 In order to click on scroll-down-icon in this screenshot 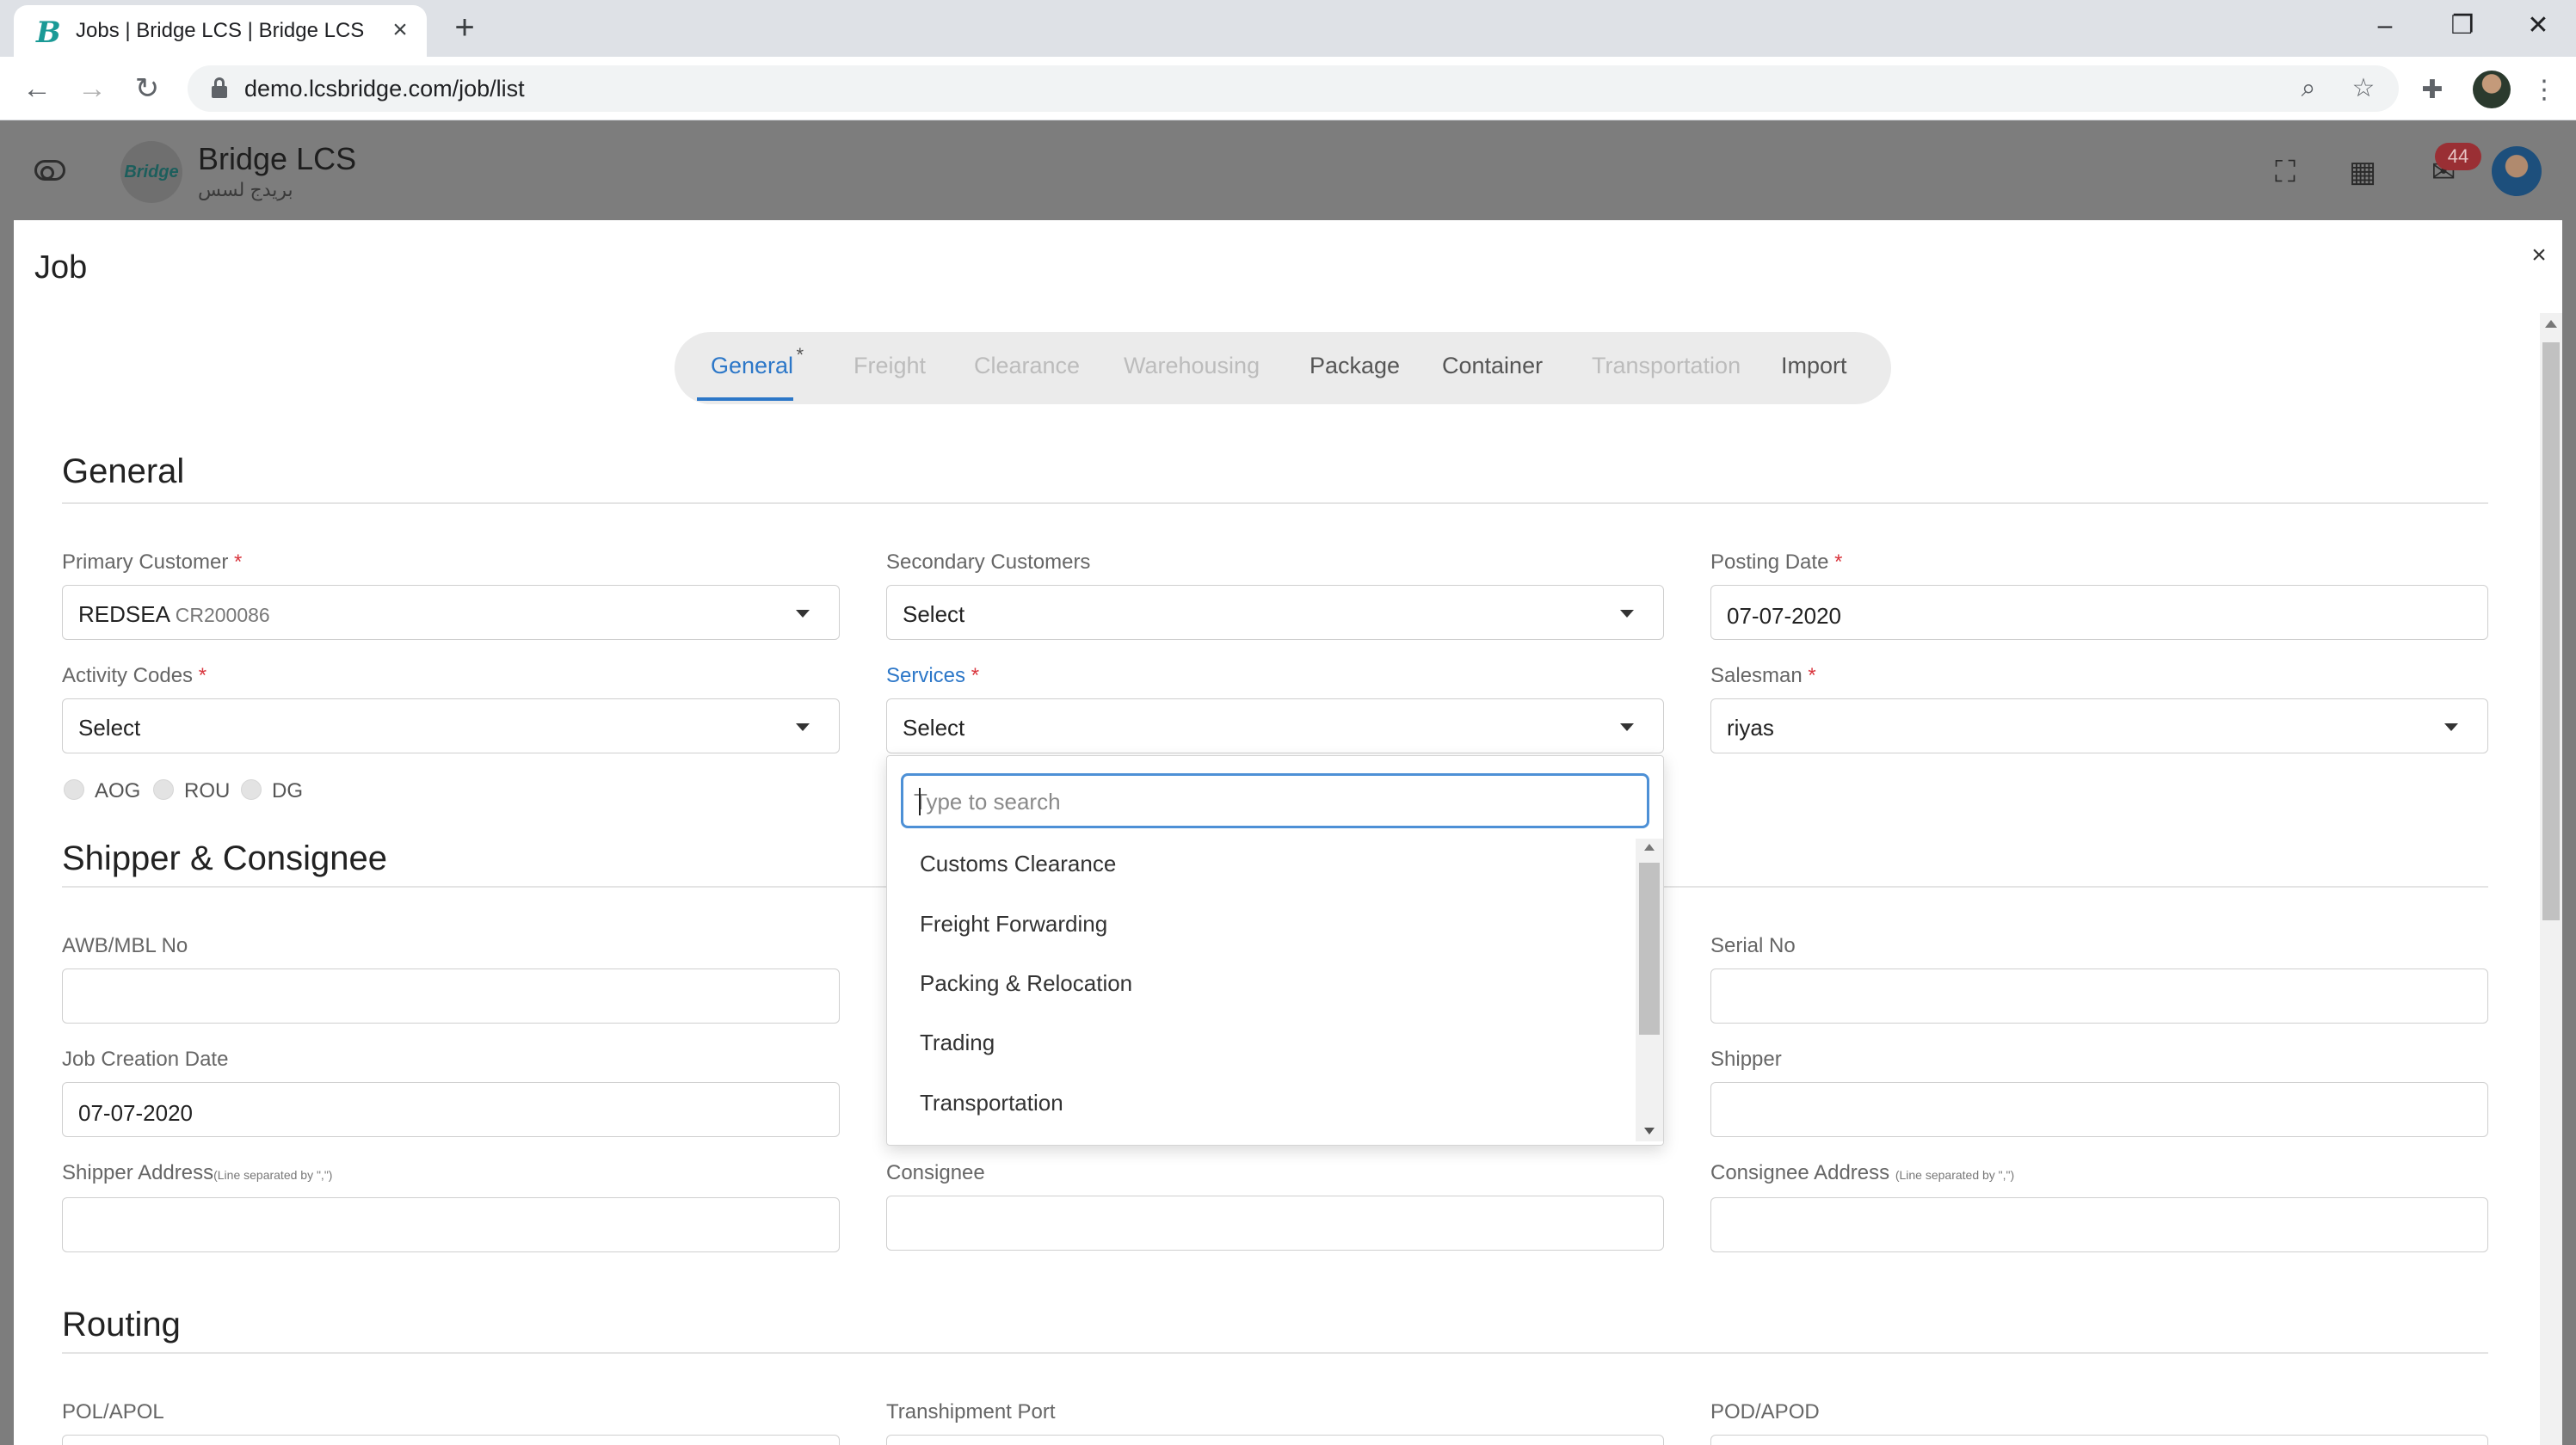, I will do `click(1649, 1131)`.